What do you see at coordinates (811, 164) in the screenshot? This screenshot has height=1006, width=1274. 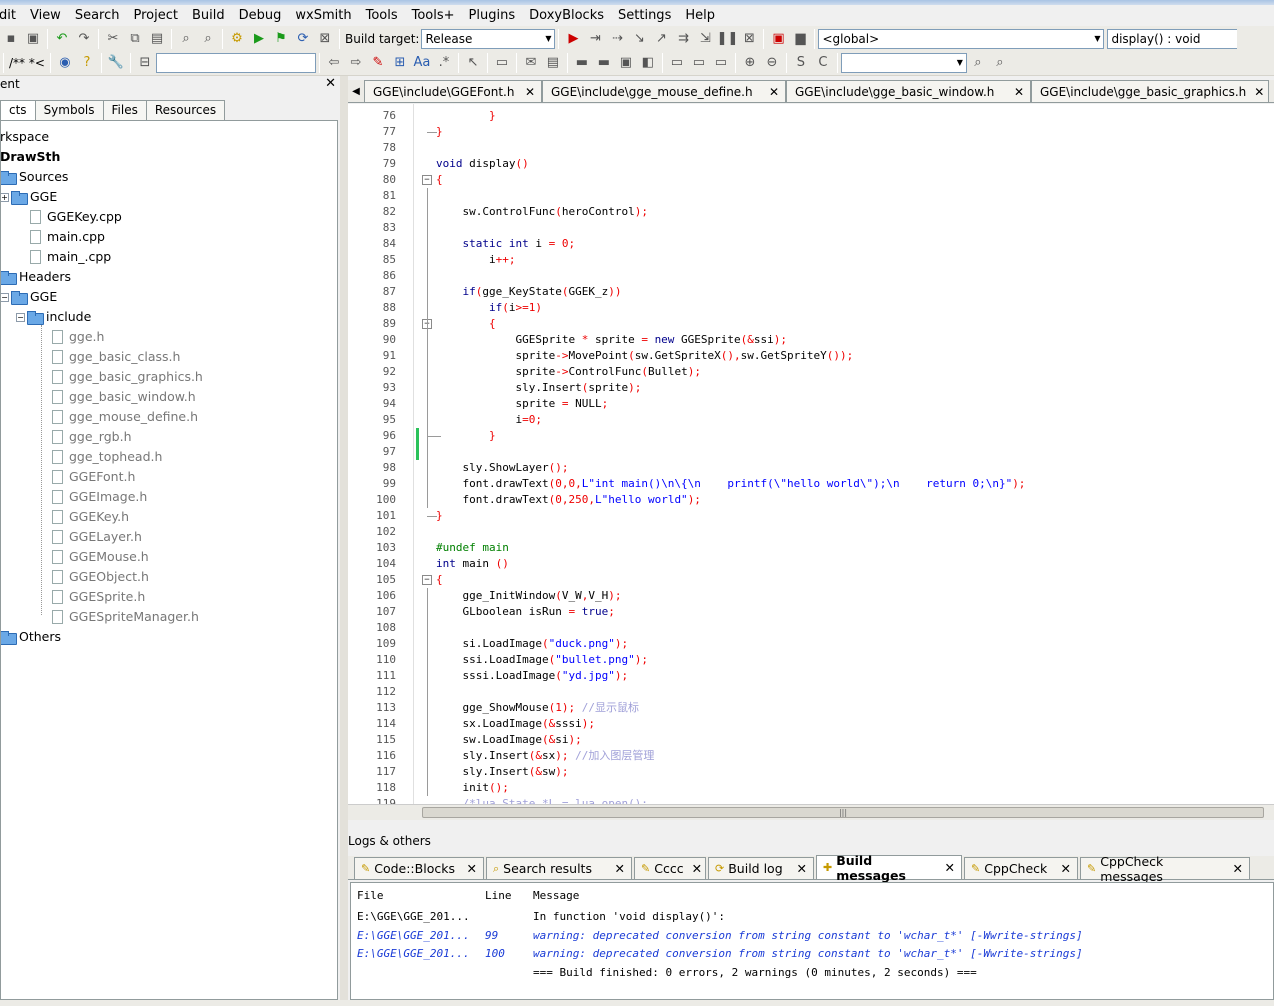 I see `code-line: 79 void display()` at bounding box center [811, 164].